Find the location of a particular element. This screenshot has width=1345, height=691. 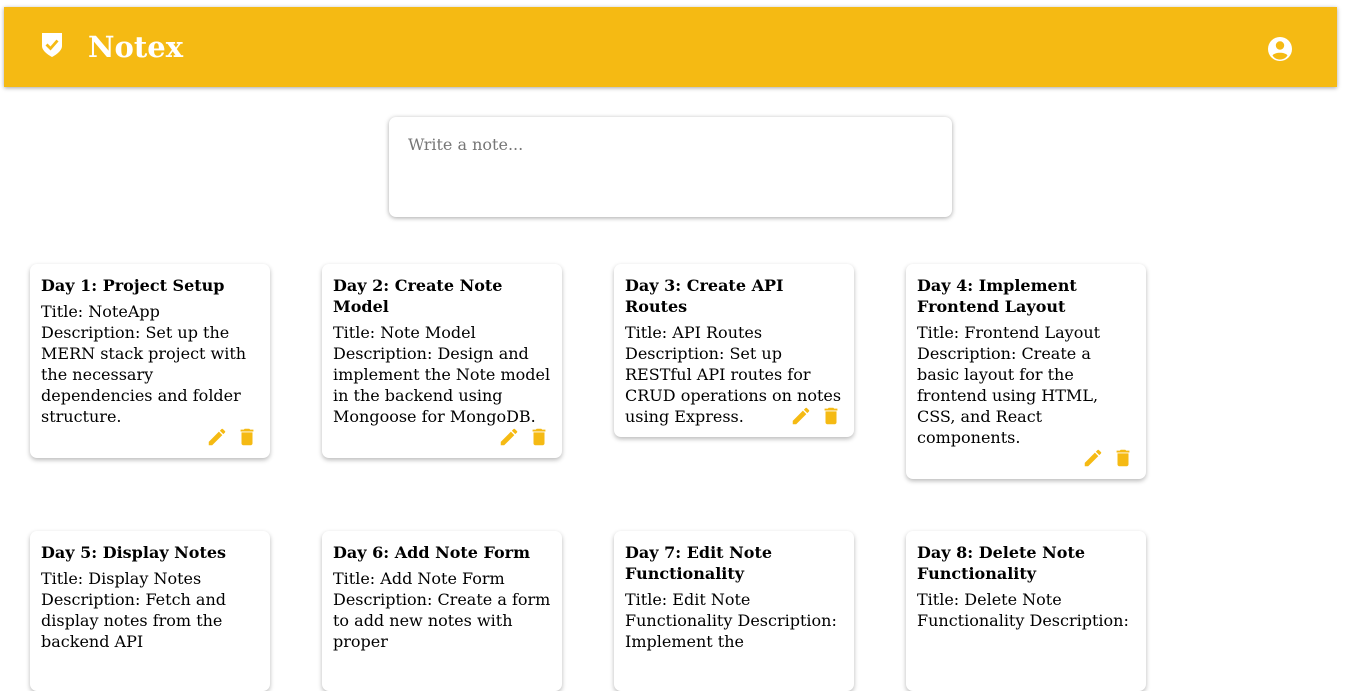

note-title: Day 7: Edit Note Functionality is located at coordinates (699, 563).